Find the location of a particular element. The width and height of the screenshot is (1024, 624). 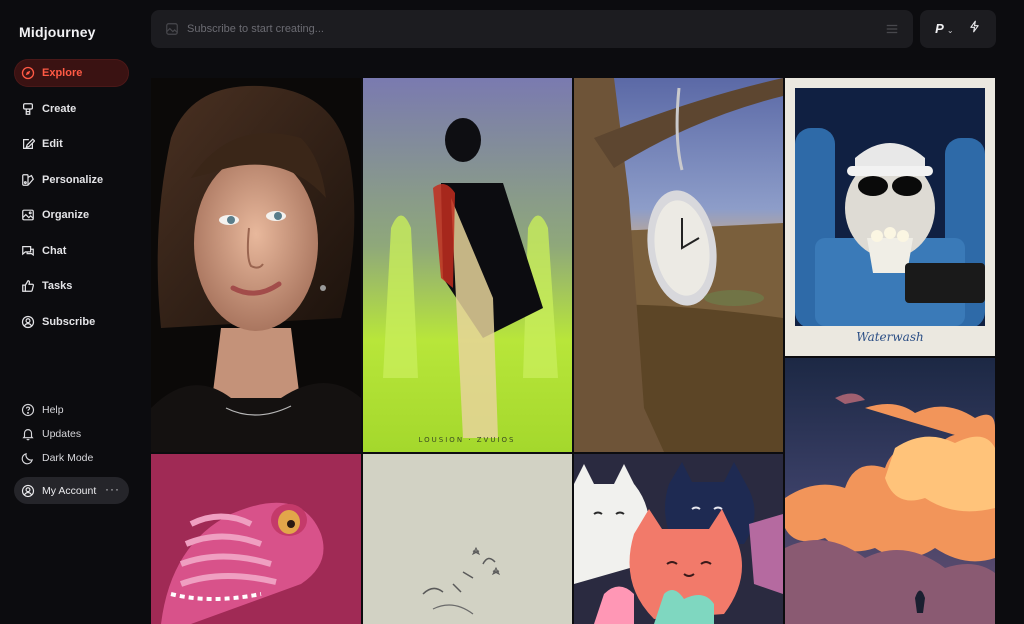

speed-mode-icon is located at coordinates (974, 29).